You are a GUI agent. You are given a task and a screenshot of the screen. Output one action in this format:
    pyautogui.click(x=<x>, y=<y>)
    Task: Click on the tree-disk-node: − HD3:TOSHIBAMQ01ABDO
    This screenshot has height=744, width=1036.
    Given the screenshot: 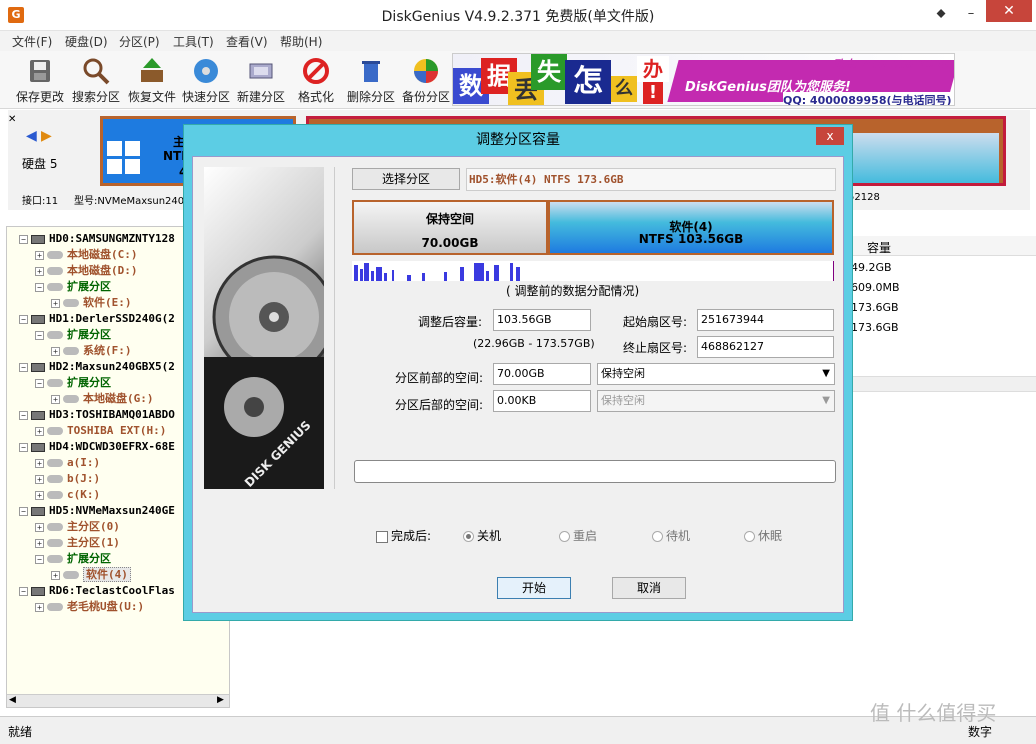 What is the action you would take?
    pyautogui.click(x=97, y=415)
    